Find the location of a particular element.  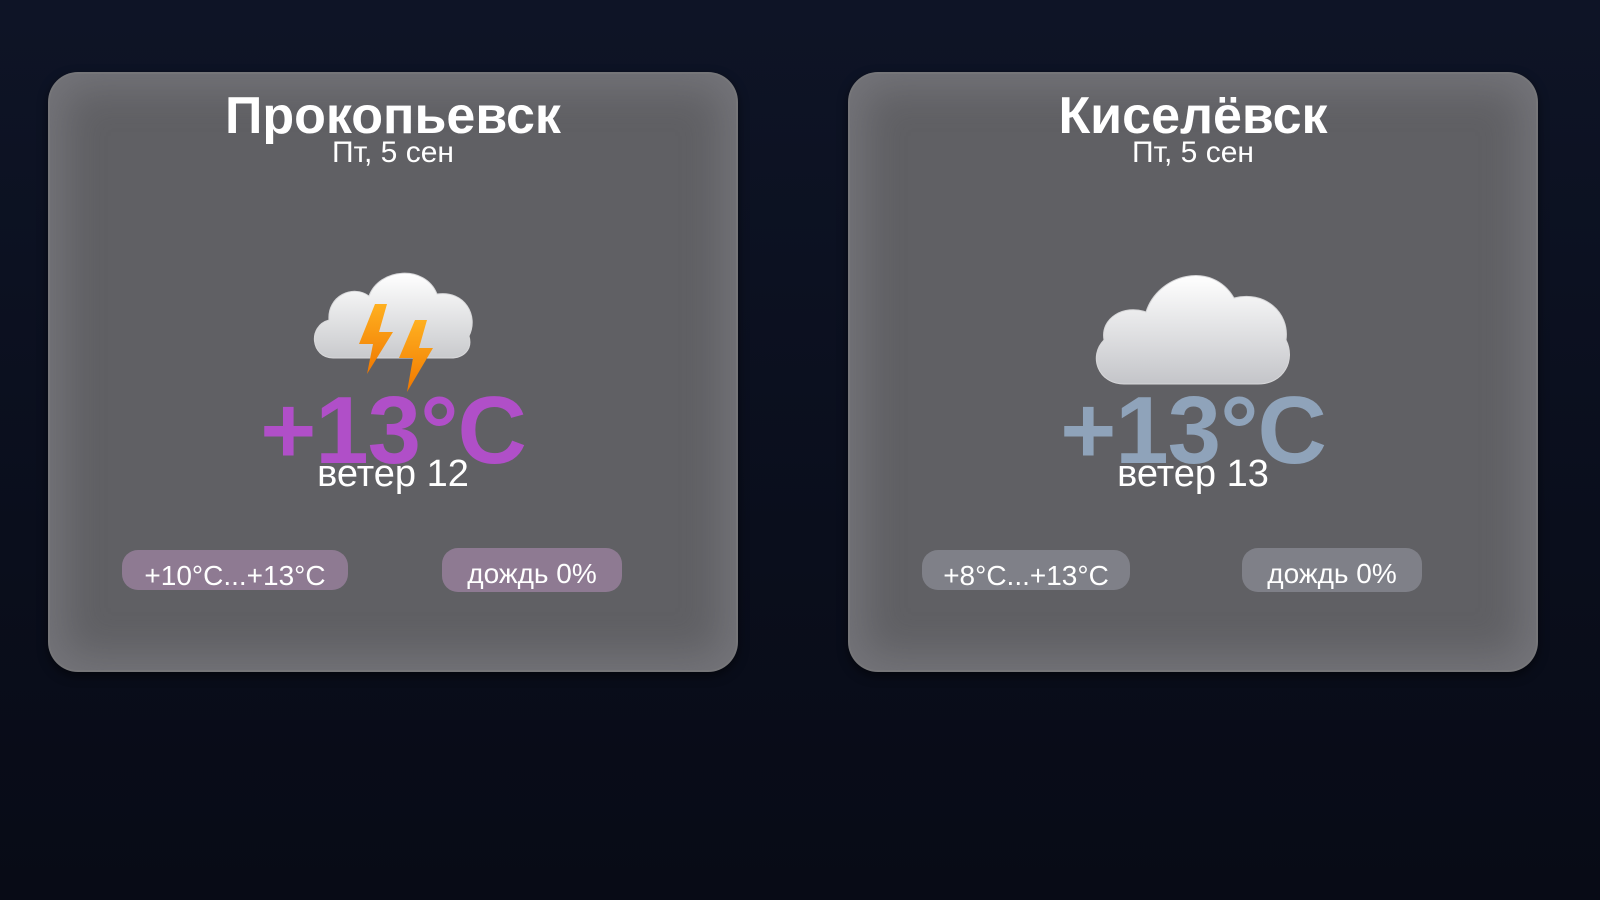

cloud-icon is located at coordinates (1192, 330).